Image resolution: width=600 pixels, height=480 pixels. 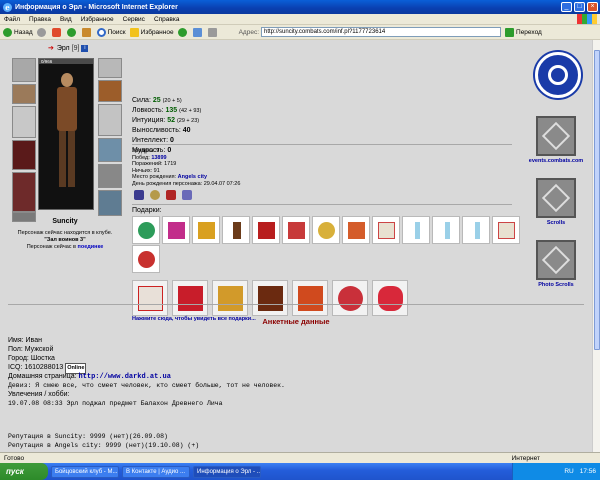 I want to click on menu-favorites: Избранное, so click(x=97, y=19).